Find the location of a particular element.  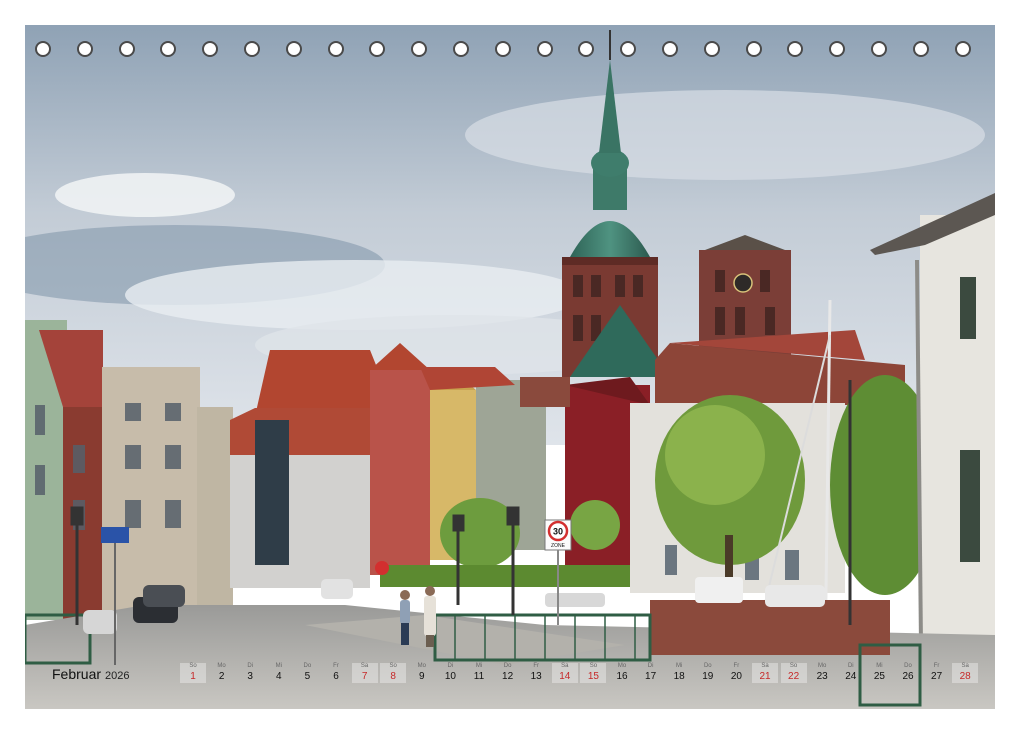

building-tan is located at coordinates (215, 512).